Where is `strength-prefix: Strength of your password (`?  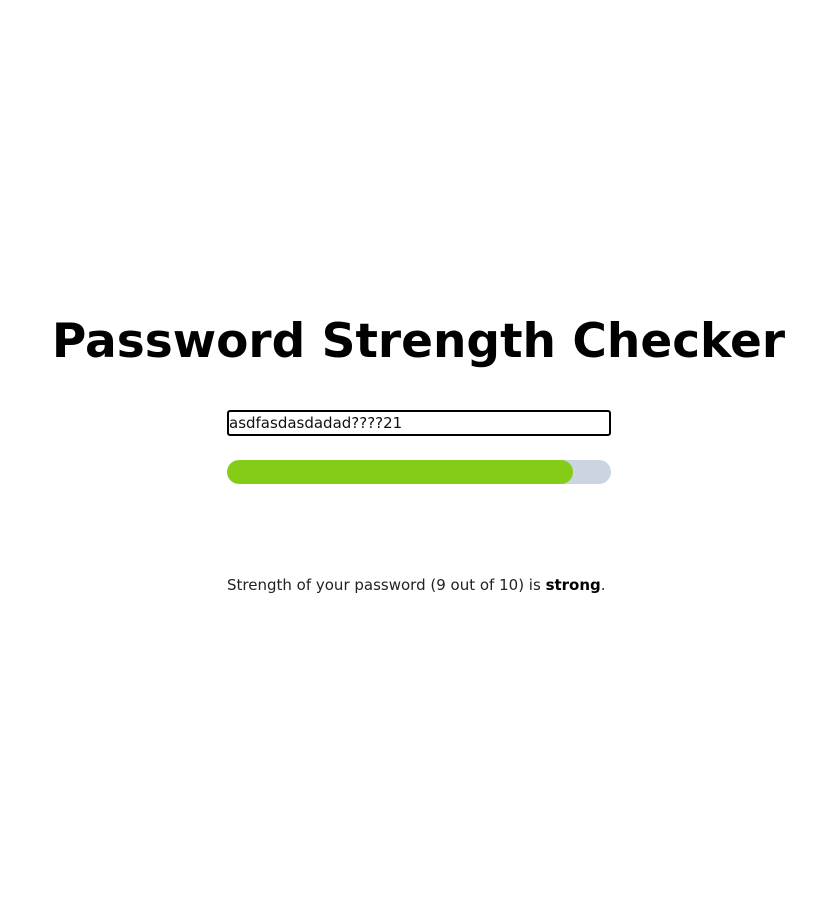
strength-prefix: Strength of your password ( is located at coordinates (332, 585).